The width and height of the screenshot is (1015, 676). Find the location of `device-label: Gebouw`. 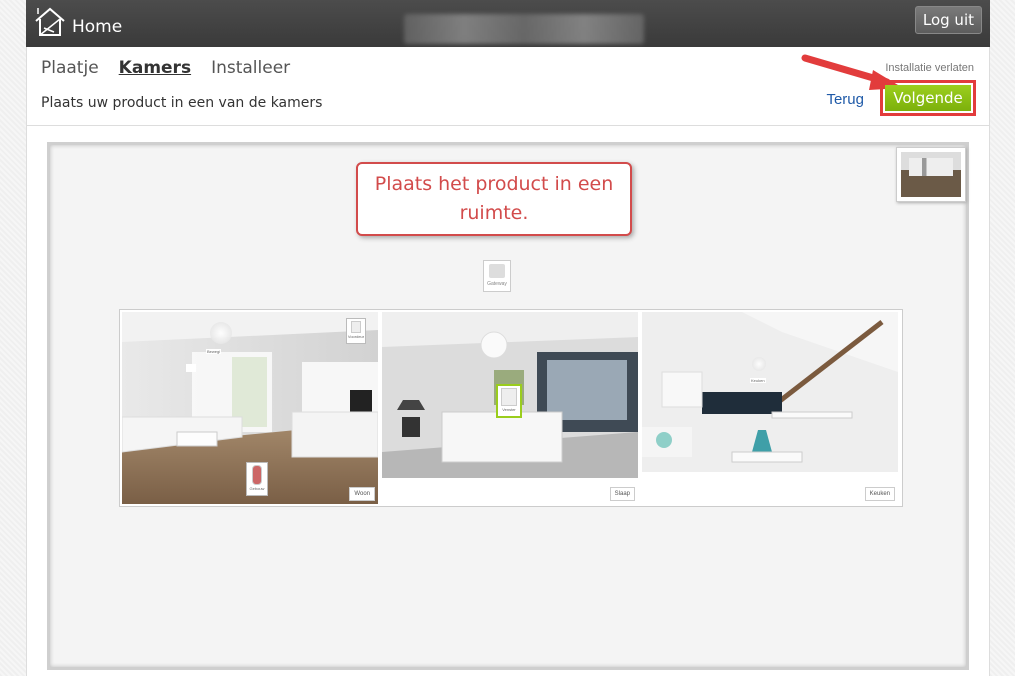

device-label: Gebouw is located at coordinates (257, 488).